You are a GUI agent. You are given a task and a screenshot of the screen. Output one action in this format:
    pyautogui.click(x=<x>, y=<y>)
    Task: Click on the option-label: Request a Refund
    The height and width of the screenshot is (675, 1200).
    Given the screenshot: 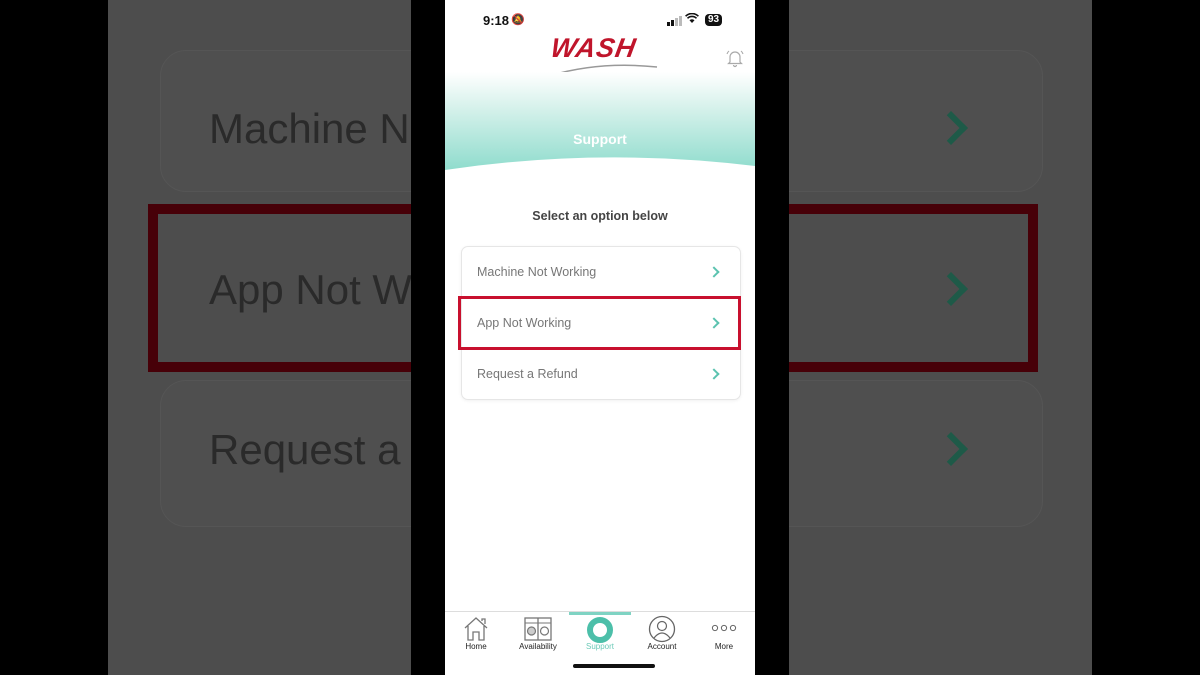 What is the action you would take?
    pyautogui.click(x=527, y=374)
    